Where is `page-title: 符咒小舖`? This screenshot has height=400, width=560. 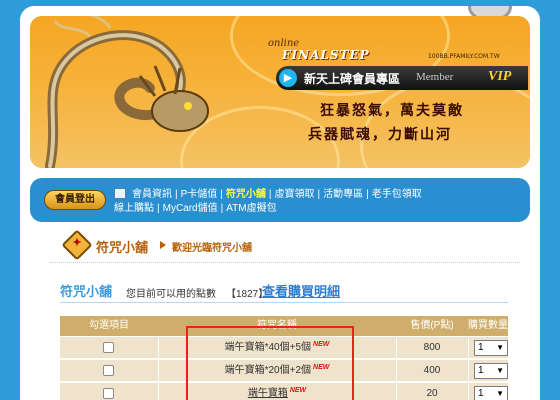
page-title: 符咒小舖 is located at coordinates (86, 291).